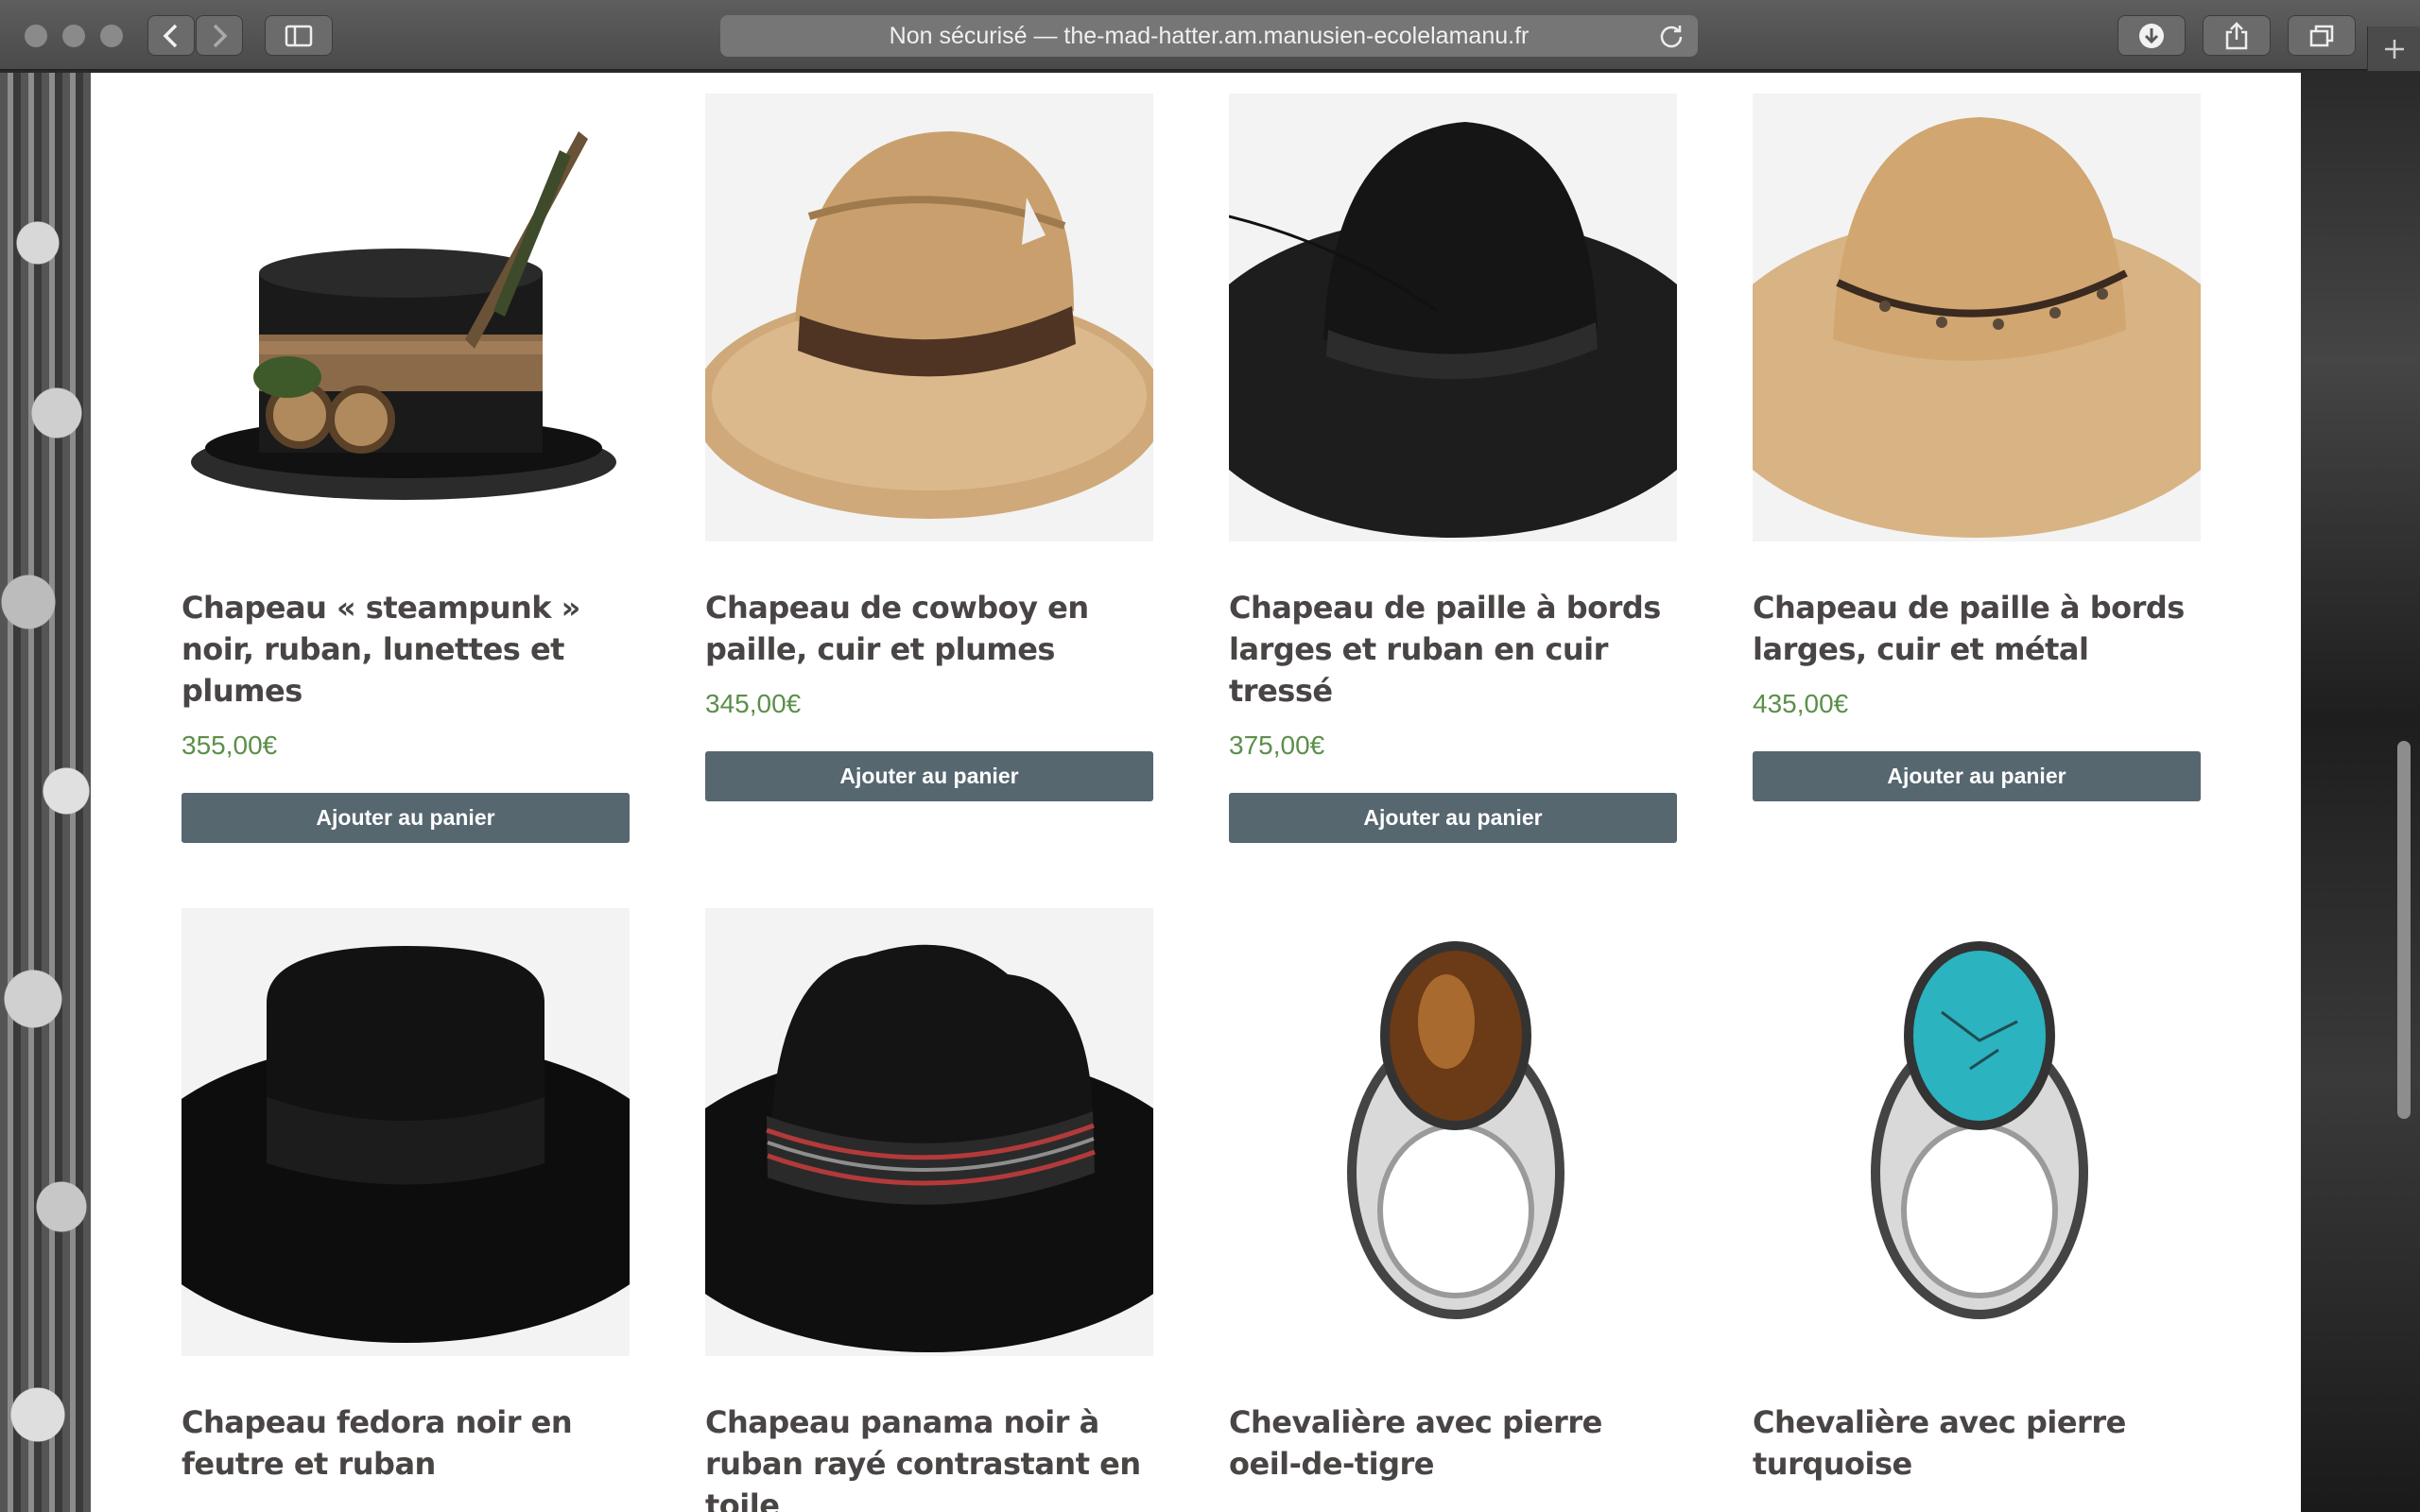  Describe the element at coordinates (73, 36) in the screenshot. I see `minimize-window-button` at that location.